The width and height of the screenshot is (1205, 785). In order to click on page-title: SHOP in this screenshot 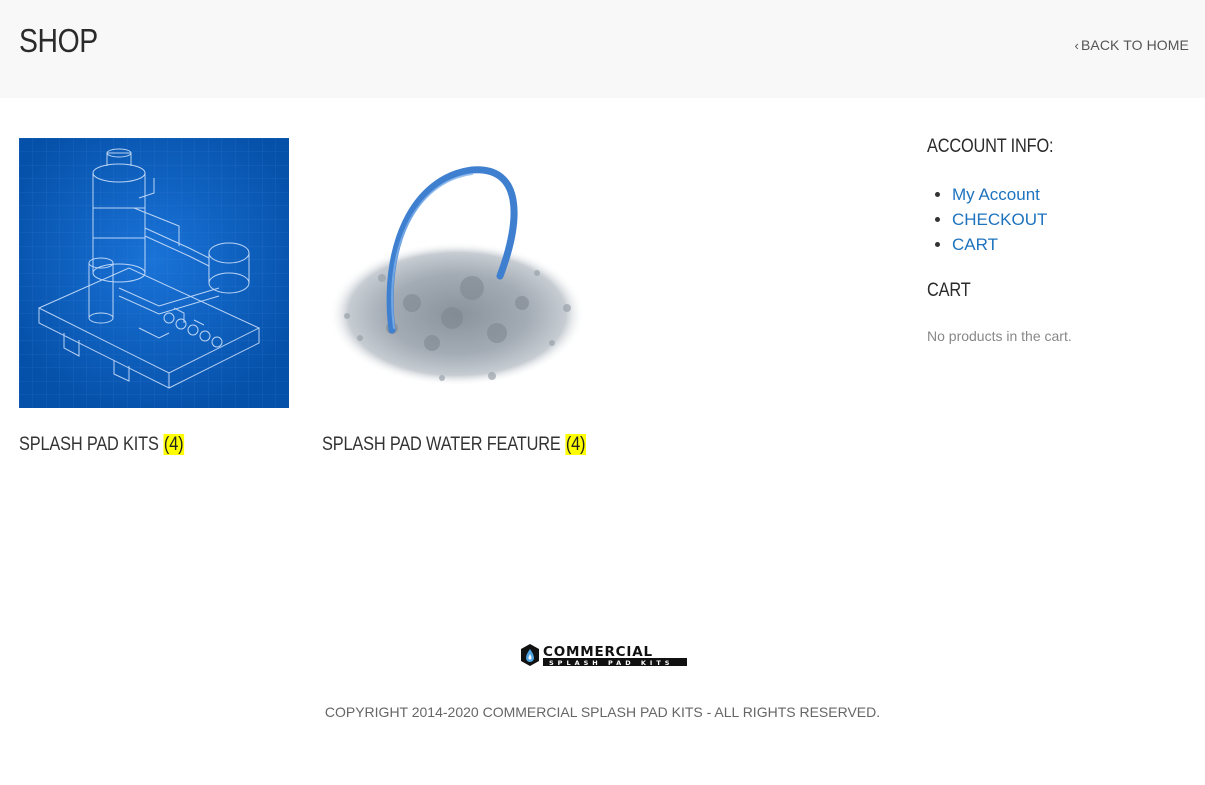, I will do `click(58, 40)`.